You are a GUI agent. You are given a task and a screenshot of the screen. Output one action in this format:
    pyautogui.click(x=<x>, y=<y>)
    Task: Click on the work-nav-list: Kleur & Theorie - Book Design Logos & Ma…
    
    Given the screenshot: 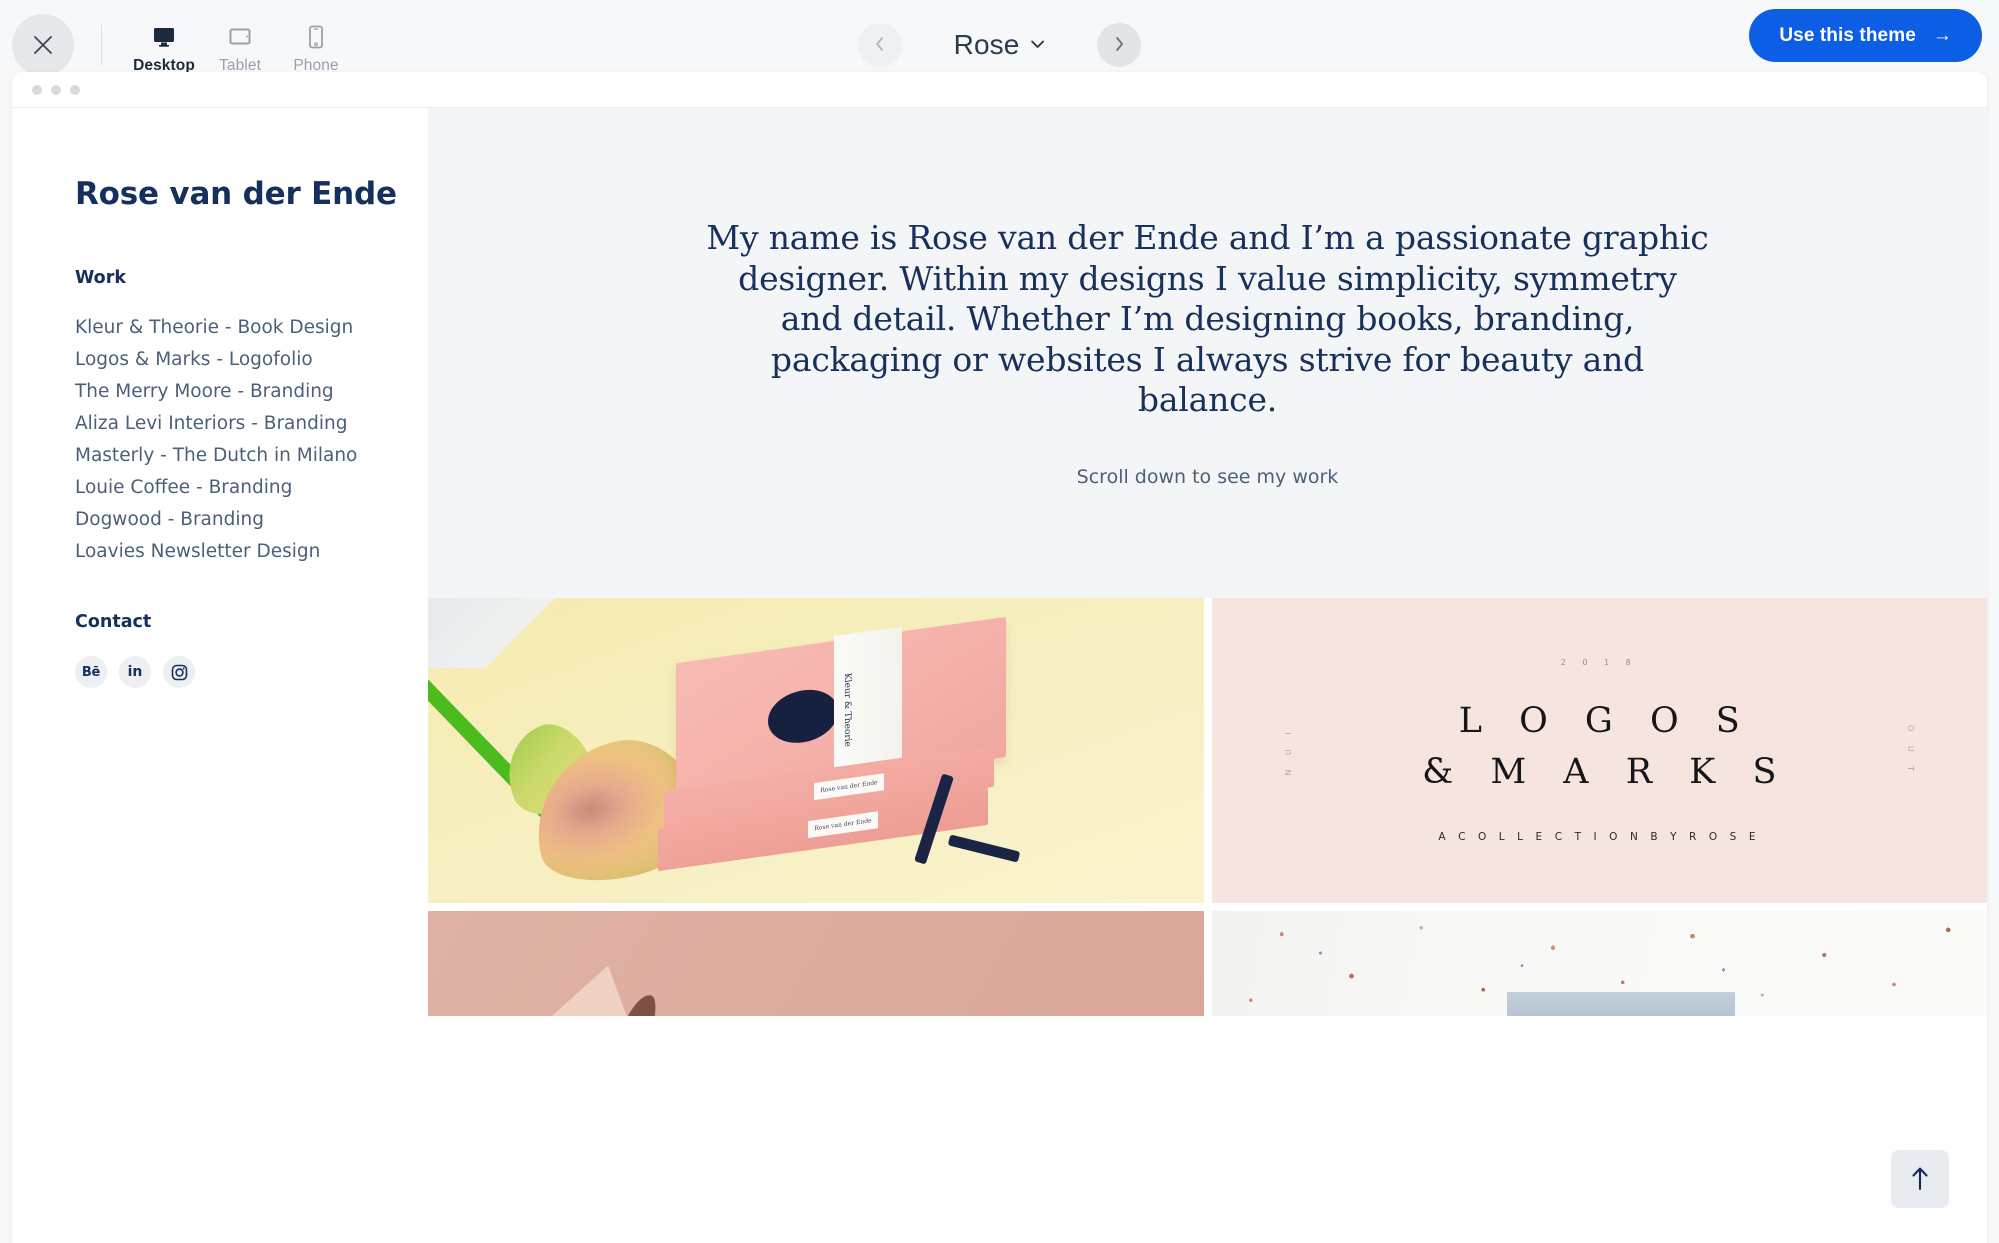 What is the action you would take?
    pyautogui.click(x=251, y=440)
    